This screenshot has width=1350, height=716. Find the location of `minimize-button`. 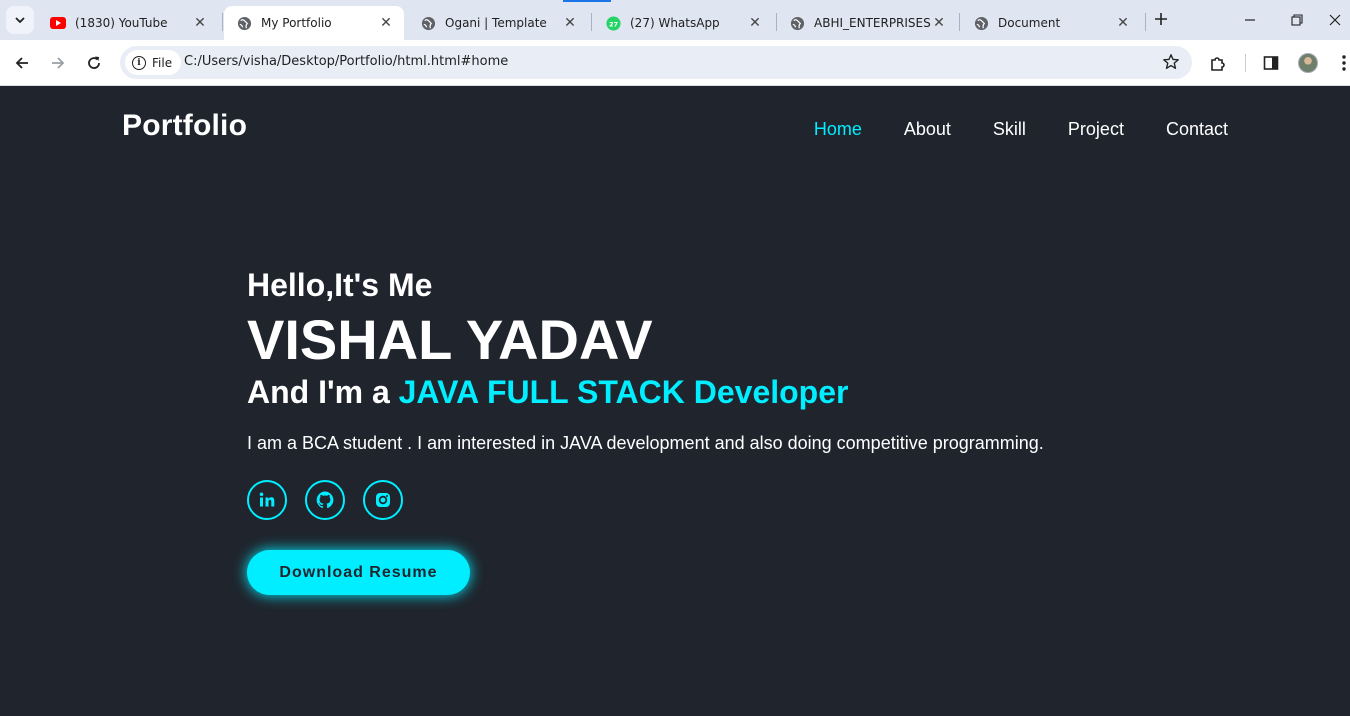

minimize-button is located at coordinates (1250, 20).